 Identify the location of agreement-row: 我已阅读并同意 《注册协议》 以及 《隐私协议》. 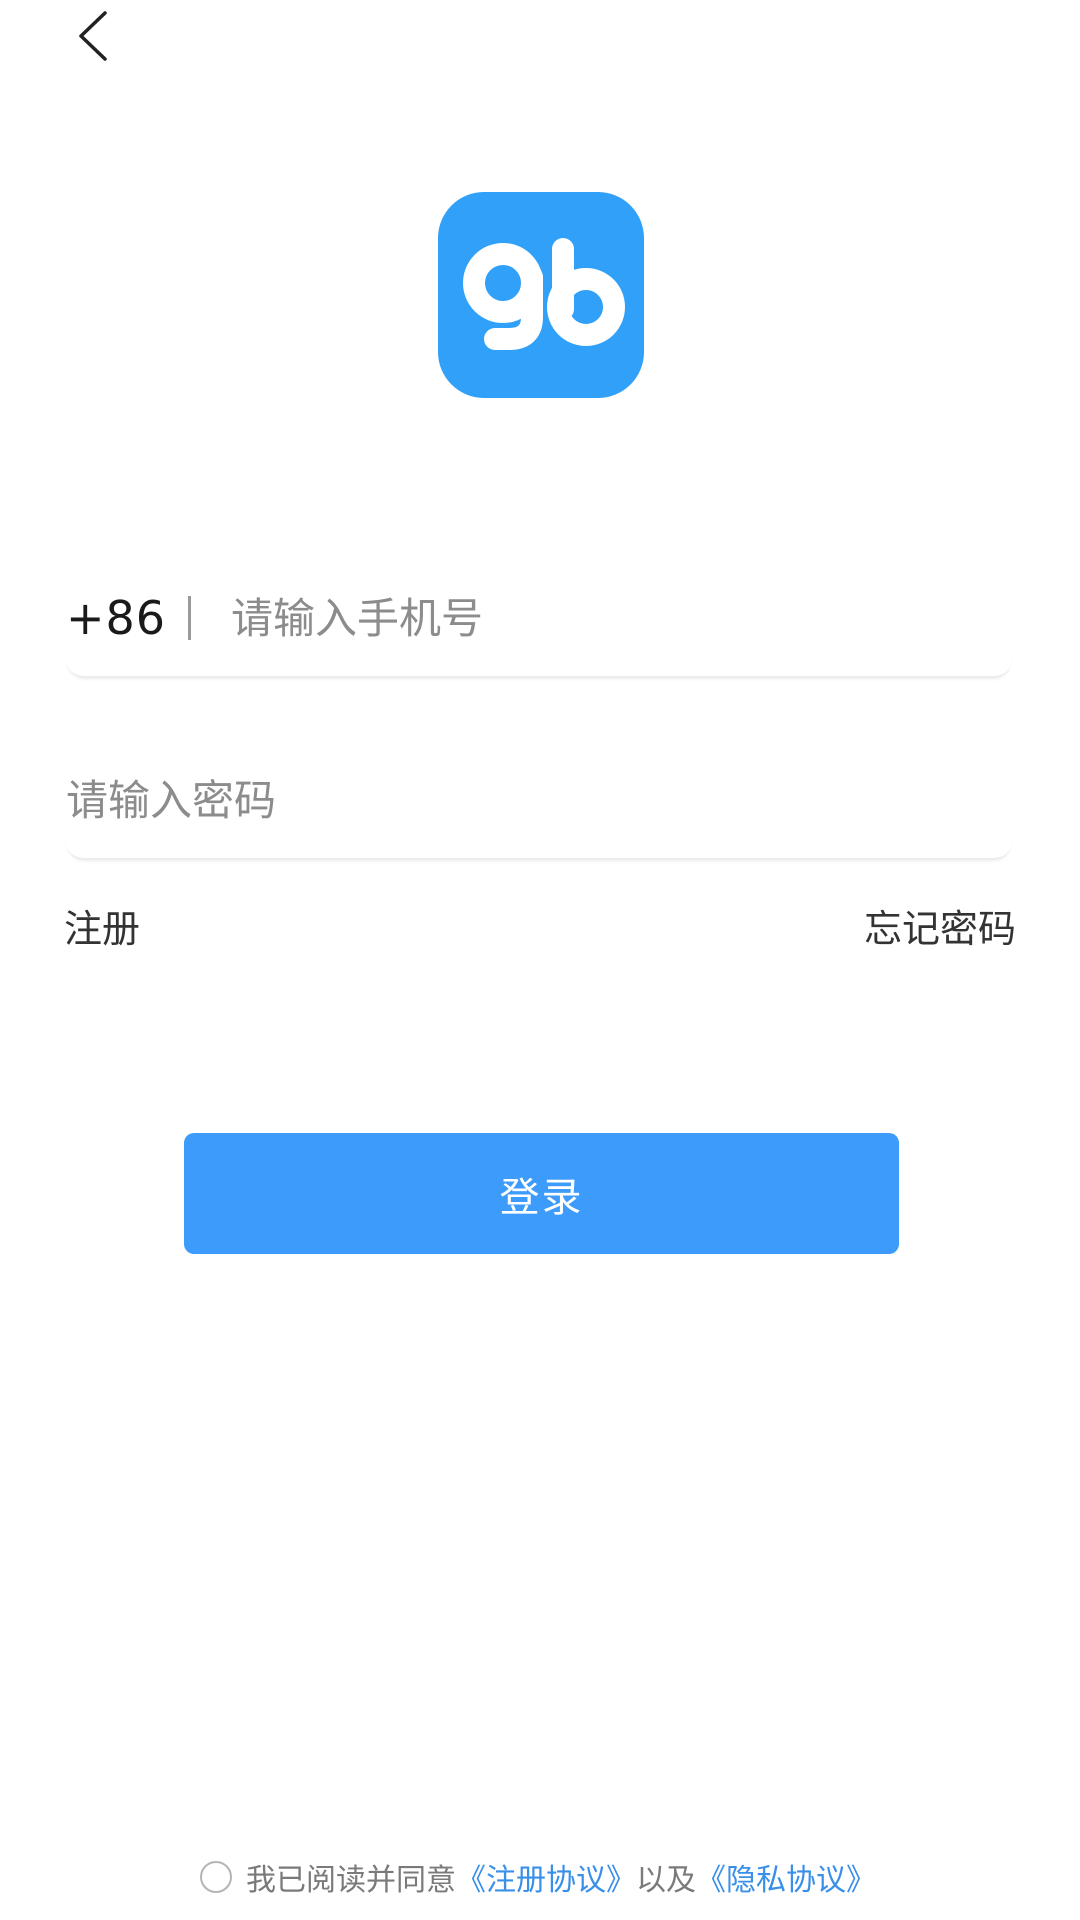
(538, 1877).